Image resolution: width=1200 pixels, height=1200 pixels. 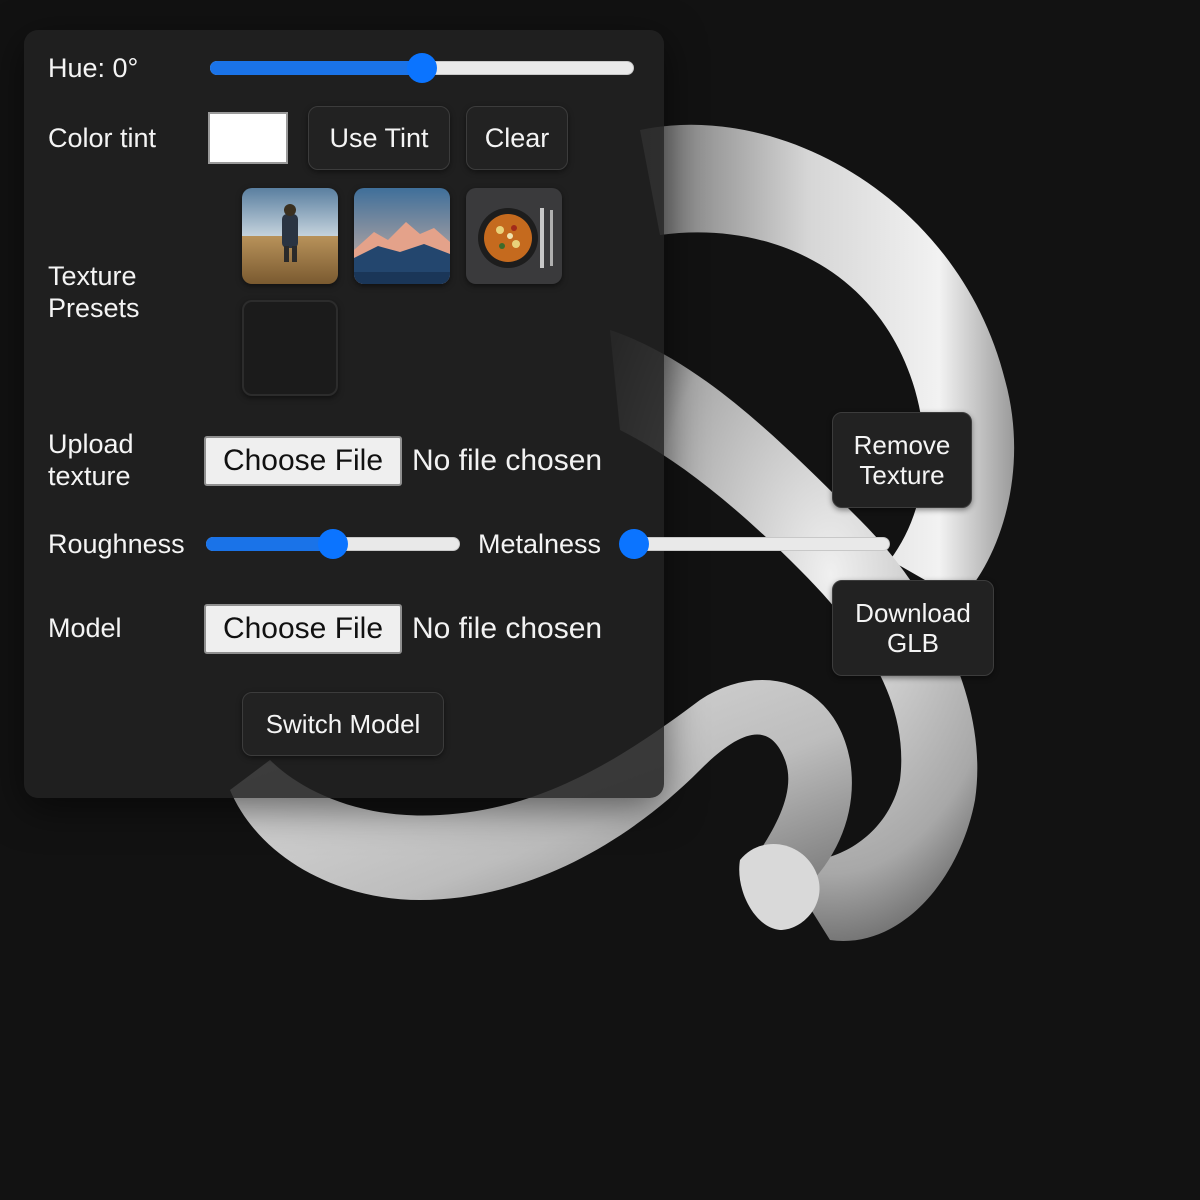 What do you see at coordinates (902, 445) in the screenshot?
I see `remove-texture-line1: Remove` at bounding box center [902, 445].